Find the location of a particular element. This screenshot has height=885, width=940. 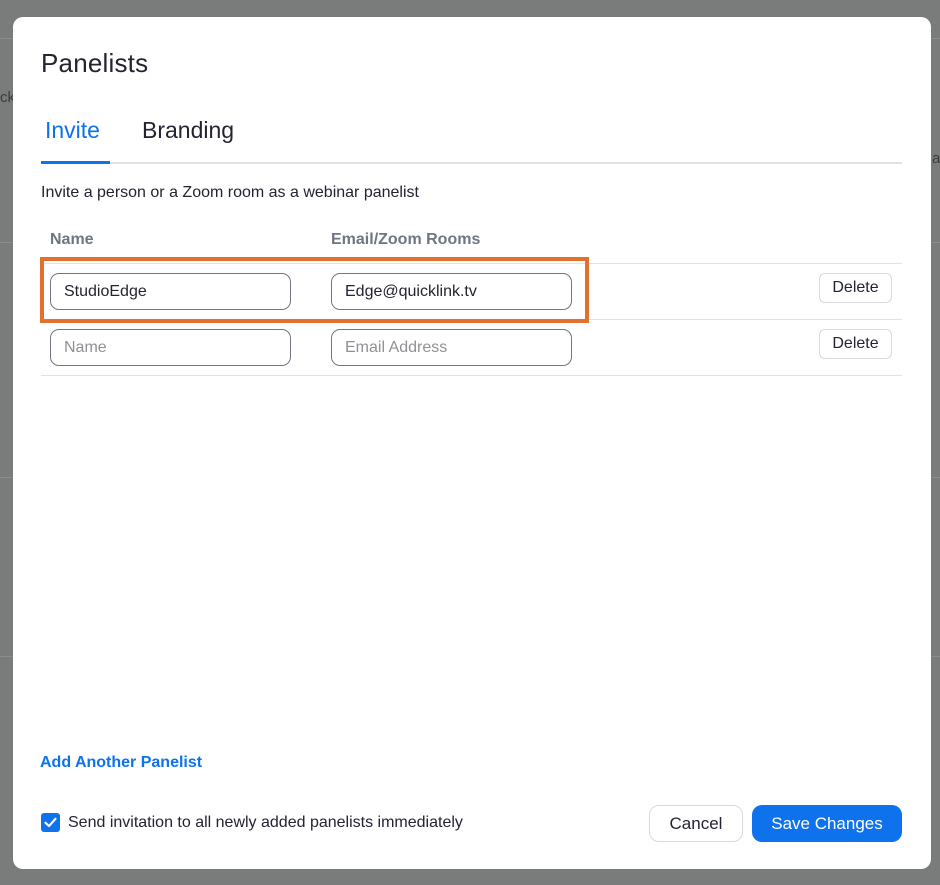

add-another-panelist-link: Add Another Panelist is located at coordinates (121, 763).